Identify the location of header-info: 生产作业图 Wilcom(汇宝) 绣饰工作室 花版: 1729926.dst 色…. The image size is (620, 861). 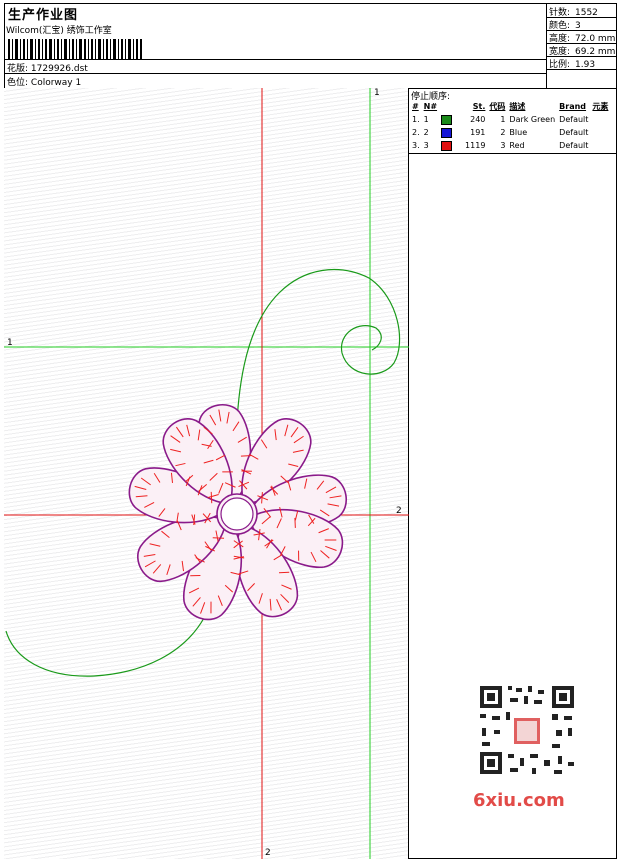
(275, 46).